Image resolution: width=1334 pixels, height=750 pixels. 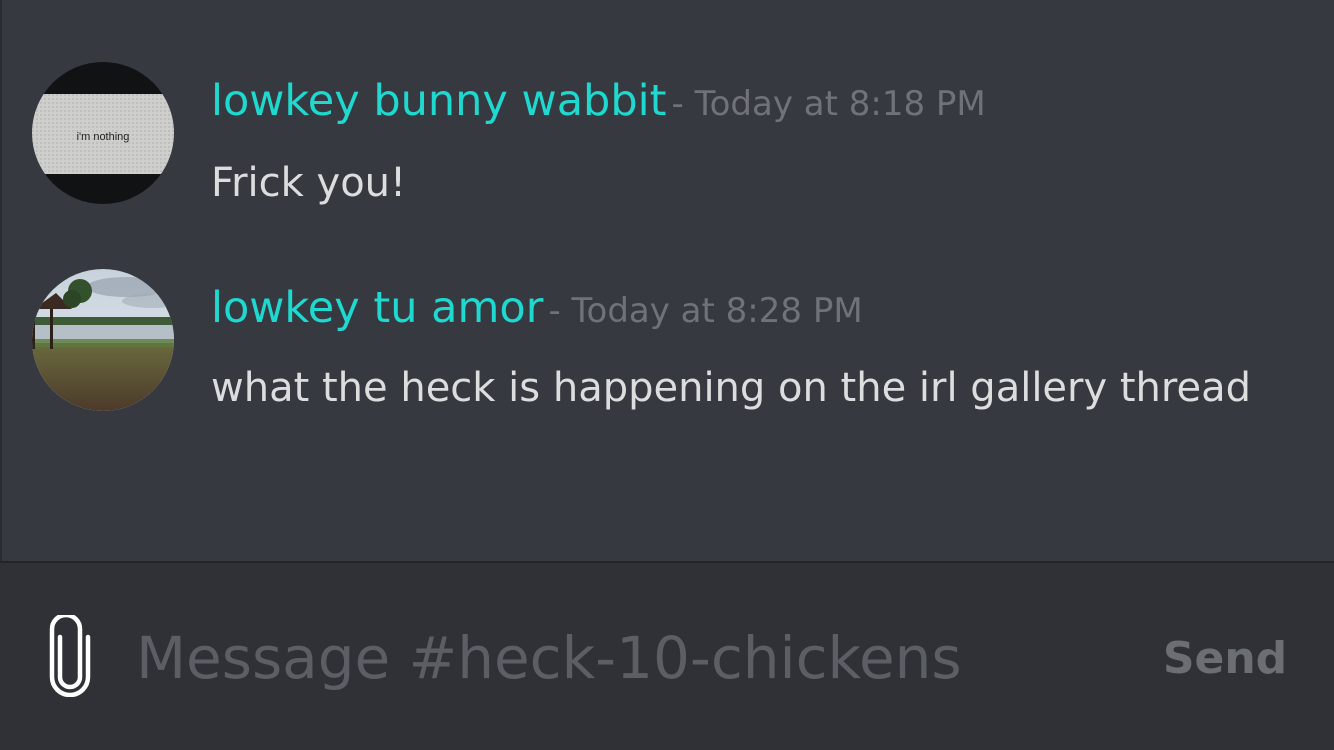 I want to click on avatar, so click(x=103, y=340).